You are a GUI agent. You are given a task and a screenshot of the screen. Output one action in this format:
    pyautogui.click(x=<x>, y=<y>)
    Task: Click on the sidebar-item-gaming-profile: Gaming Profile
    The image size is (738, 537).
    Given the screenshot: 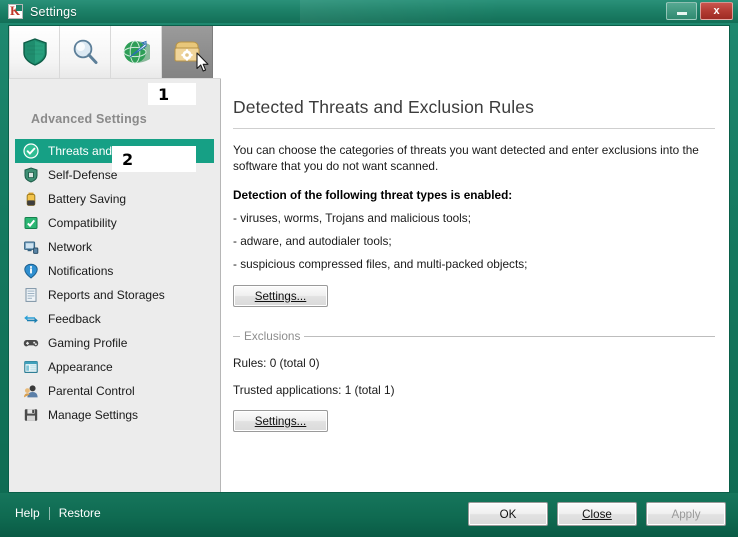 What is the action you would take?
    pyautogui.click(x=114, y=343)
    